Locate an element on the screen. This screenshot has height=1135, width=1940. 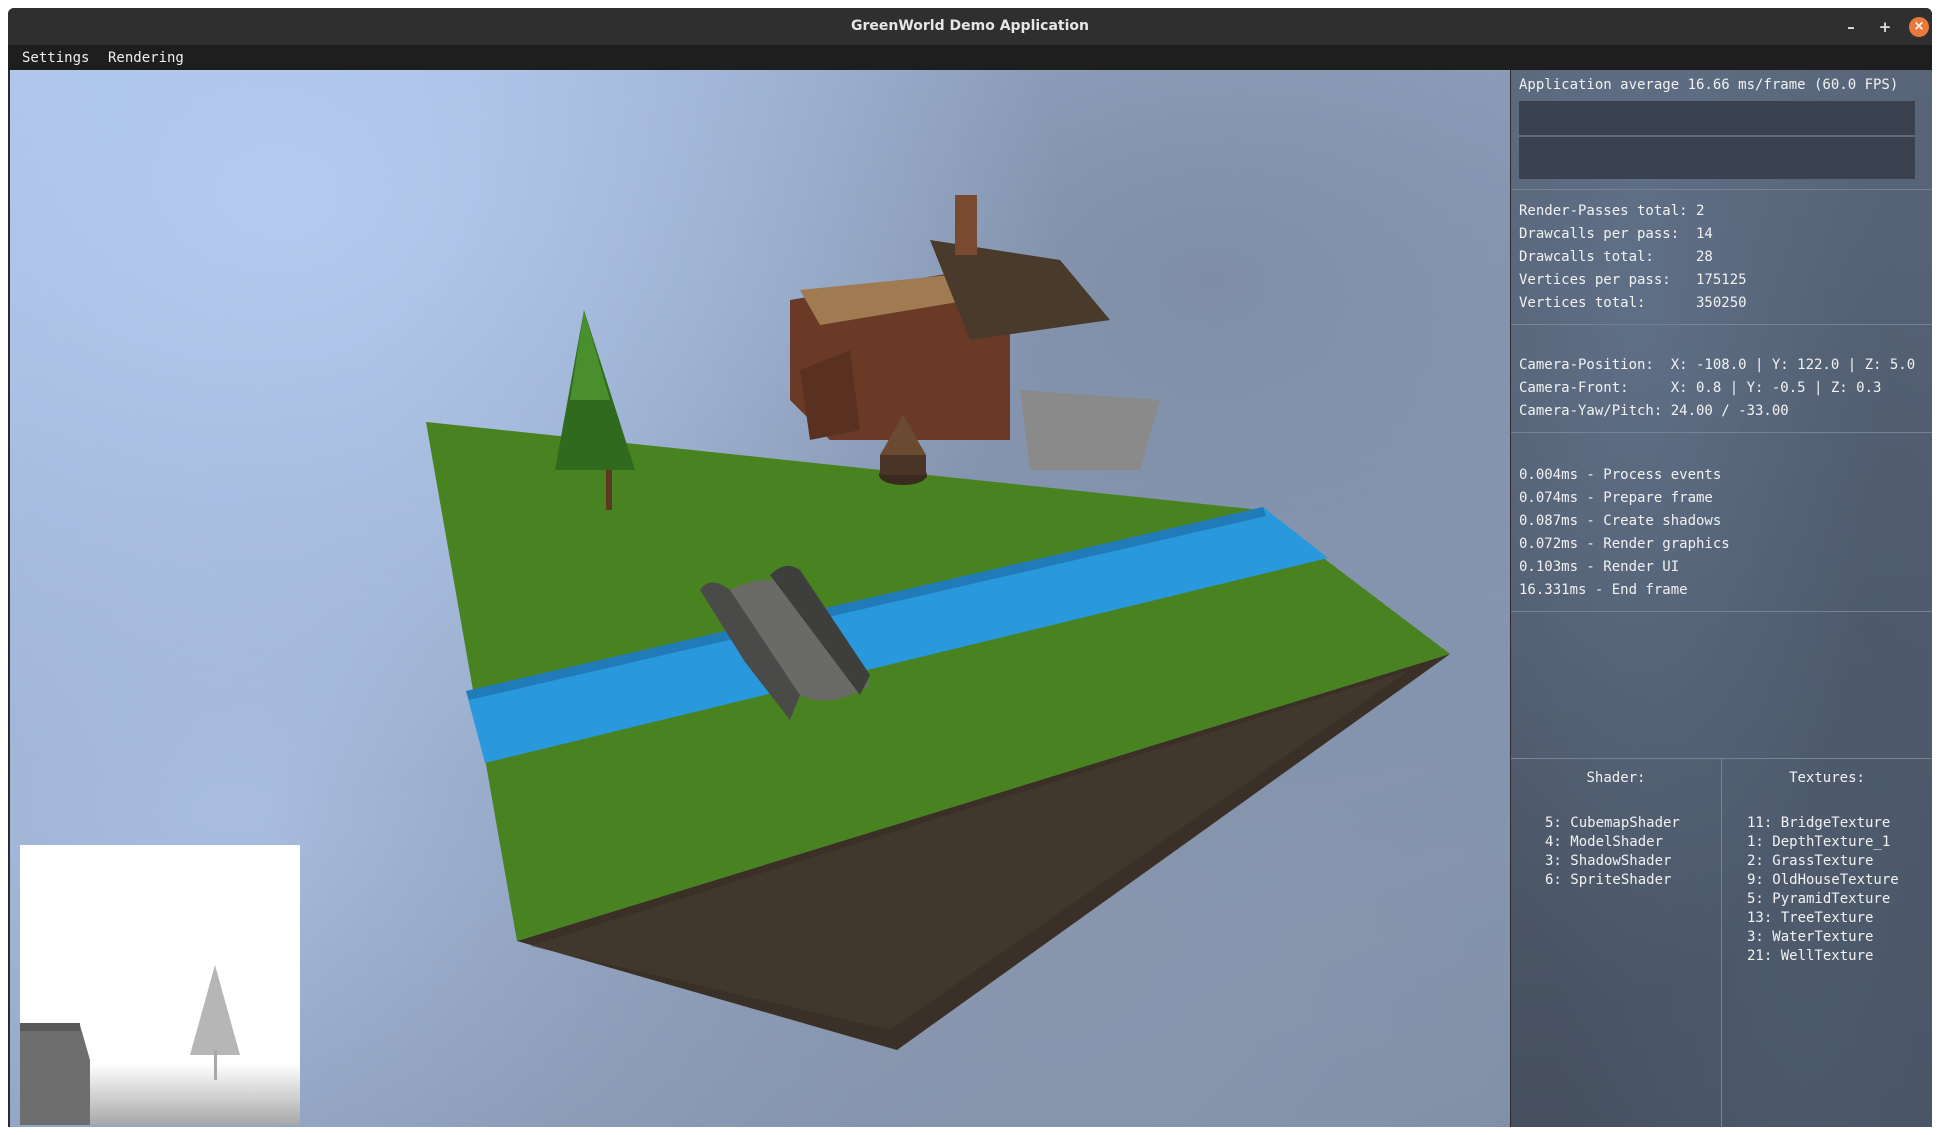
window-title: GreenWorld Demo Application is located at coordinates (969, 26).